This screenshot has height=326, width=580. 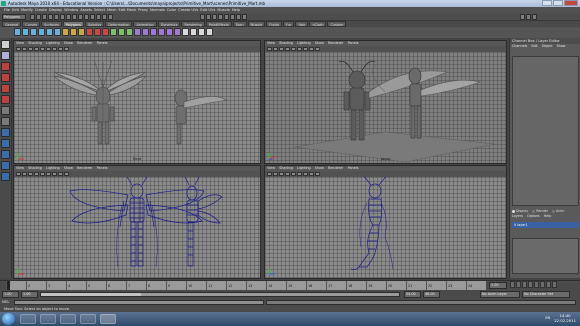 I want to click on rotate-tool-icon, so click(x=5, y=88).